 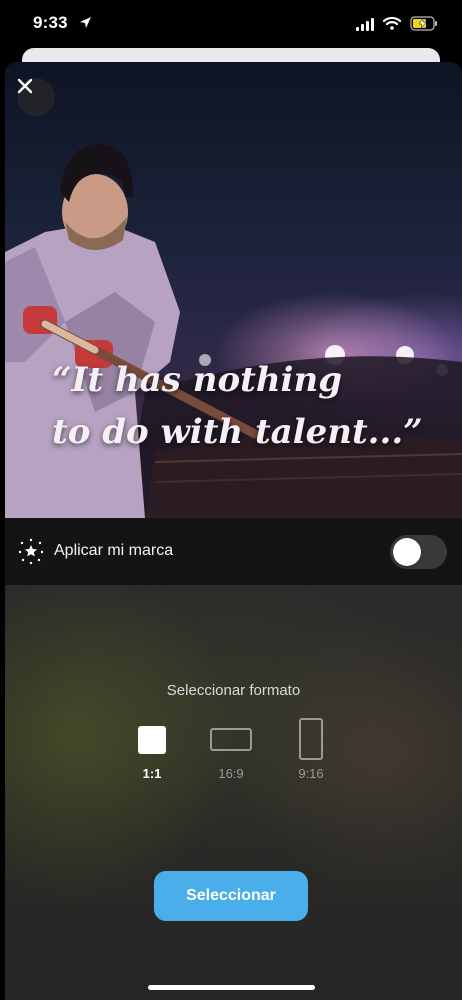 What do you see at coordinates (50, 22) in the screenshot?
I see `status-time: 9:33` at bounding box center [50, 22].